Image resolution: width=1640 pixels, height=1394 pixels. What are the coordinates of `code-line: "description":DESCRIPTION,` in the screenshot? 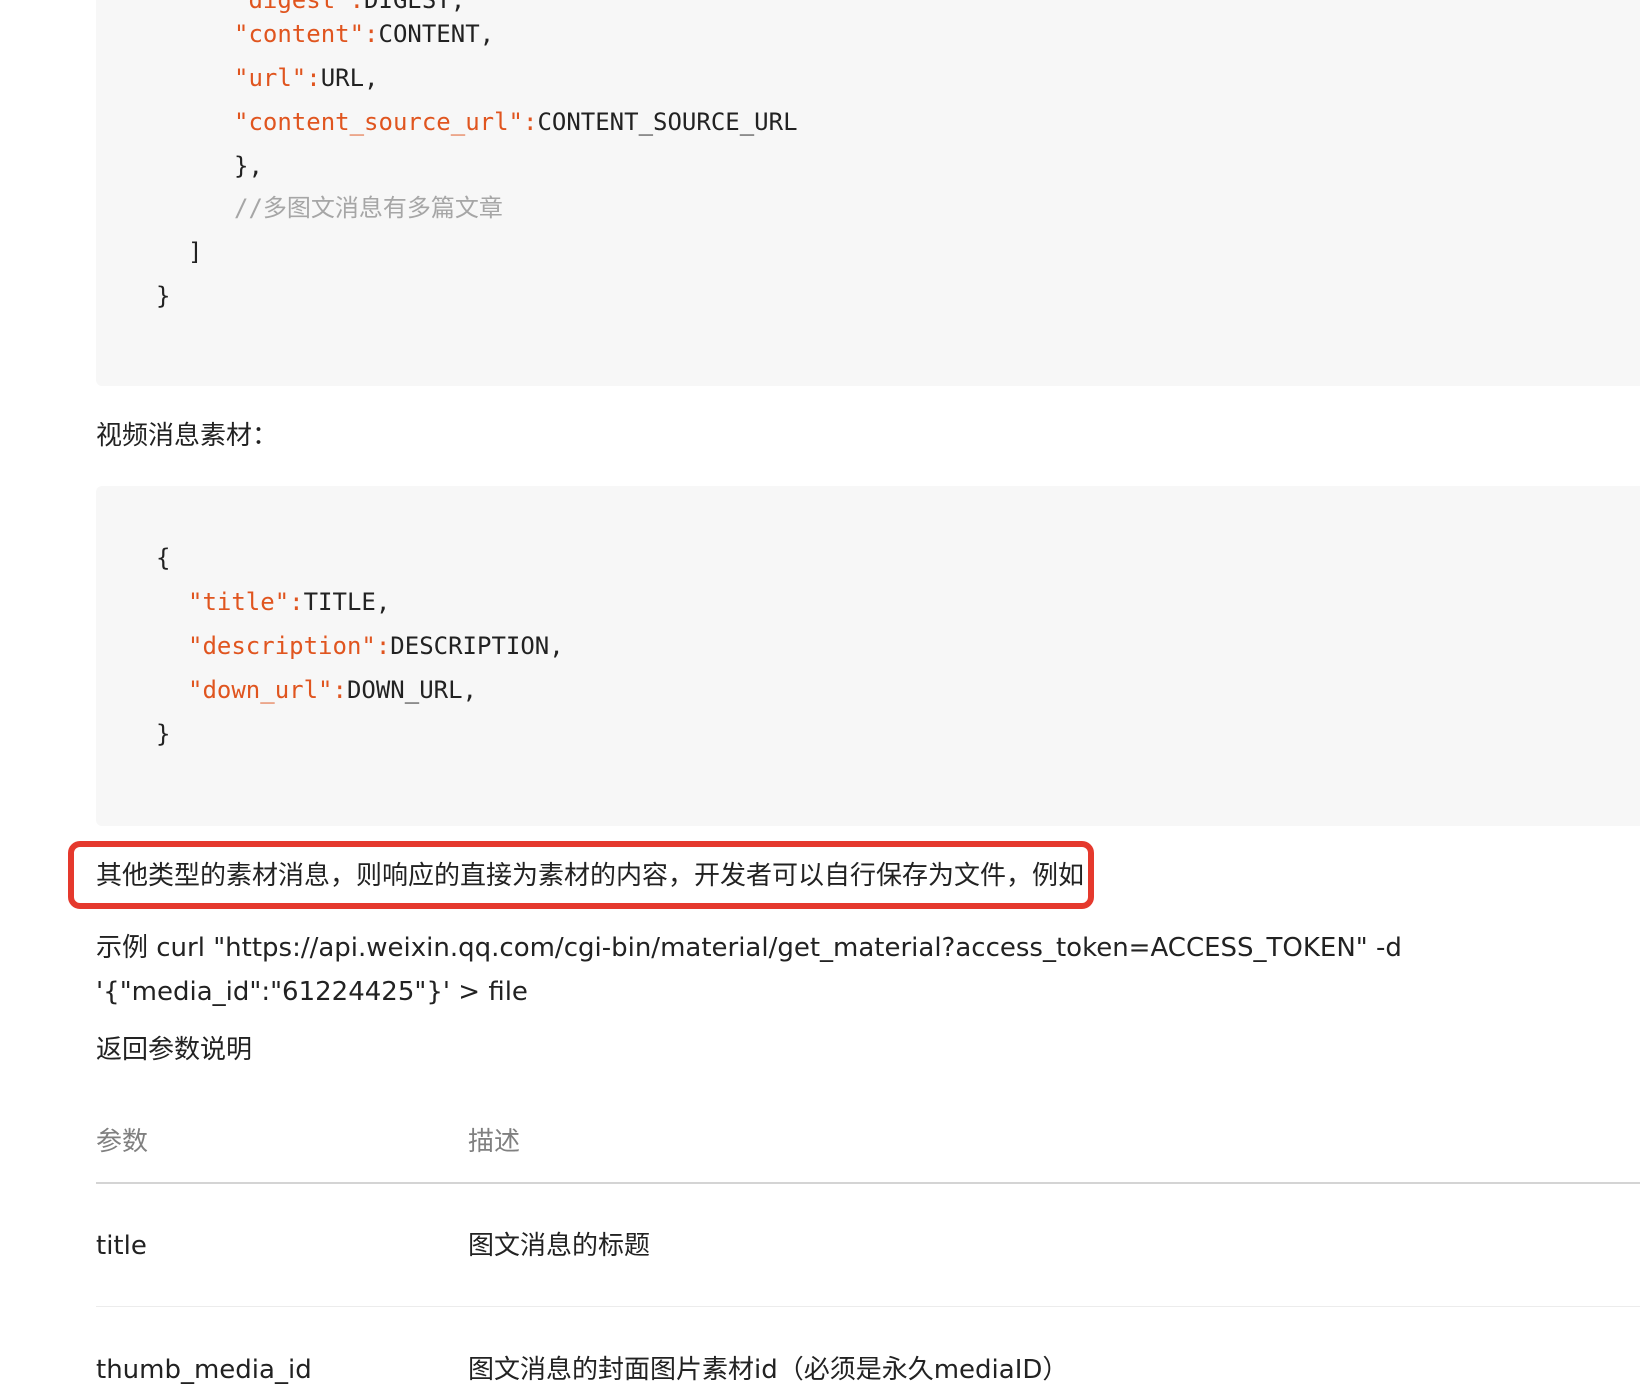 It's located at (376, 646).